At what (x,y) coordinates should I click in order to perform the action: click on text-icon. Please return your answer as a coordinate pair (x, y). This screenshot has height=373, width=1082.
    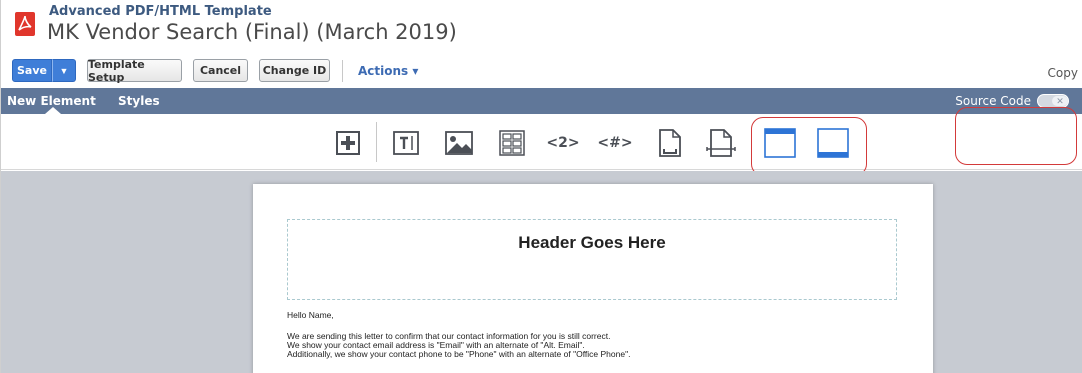
    Looking at the image, I should click on (406, 143).